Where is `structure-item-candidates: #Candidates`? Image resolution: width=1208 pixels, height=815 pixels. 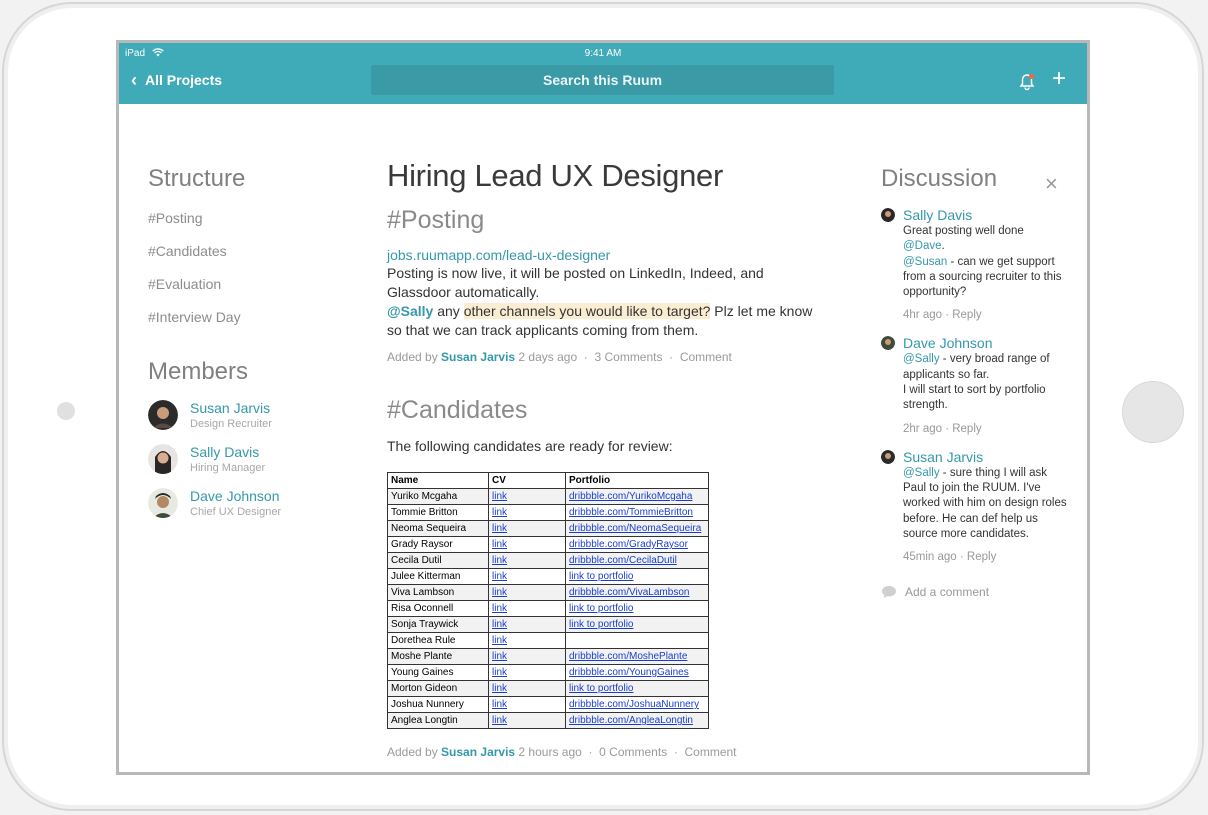 structure-item-candidates: #Candidates is located at coordinates (248, 251).